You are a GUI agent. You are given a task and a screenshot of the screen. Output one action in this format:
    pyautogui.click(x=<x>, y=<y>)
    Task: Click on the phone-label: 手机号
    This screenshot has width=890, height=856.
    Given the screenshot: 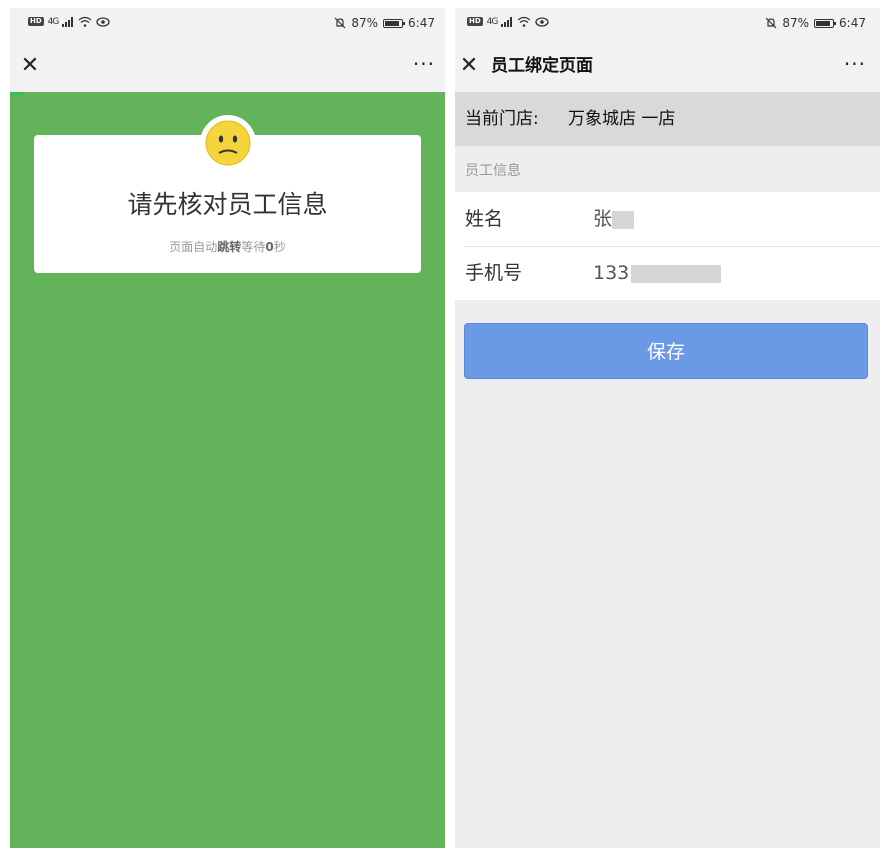 What is the action you would take?
    pyautogui.click(x=494, y=273)
    